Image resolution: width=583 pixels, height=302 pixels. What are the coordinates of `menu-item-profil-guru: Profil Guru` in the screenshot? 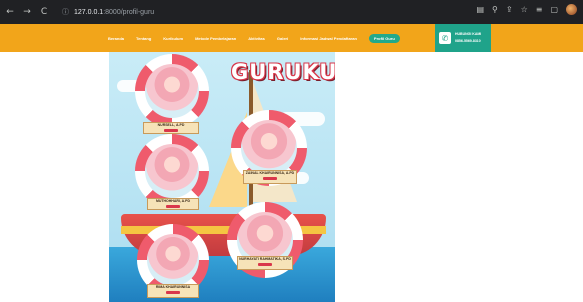 It's located at (384, 38).